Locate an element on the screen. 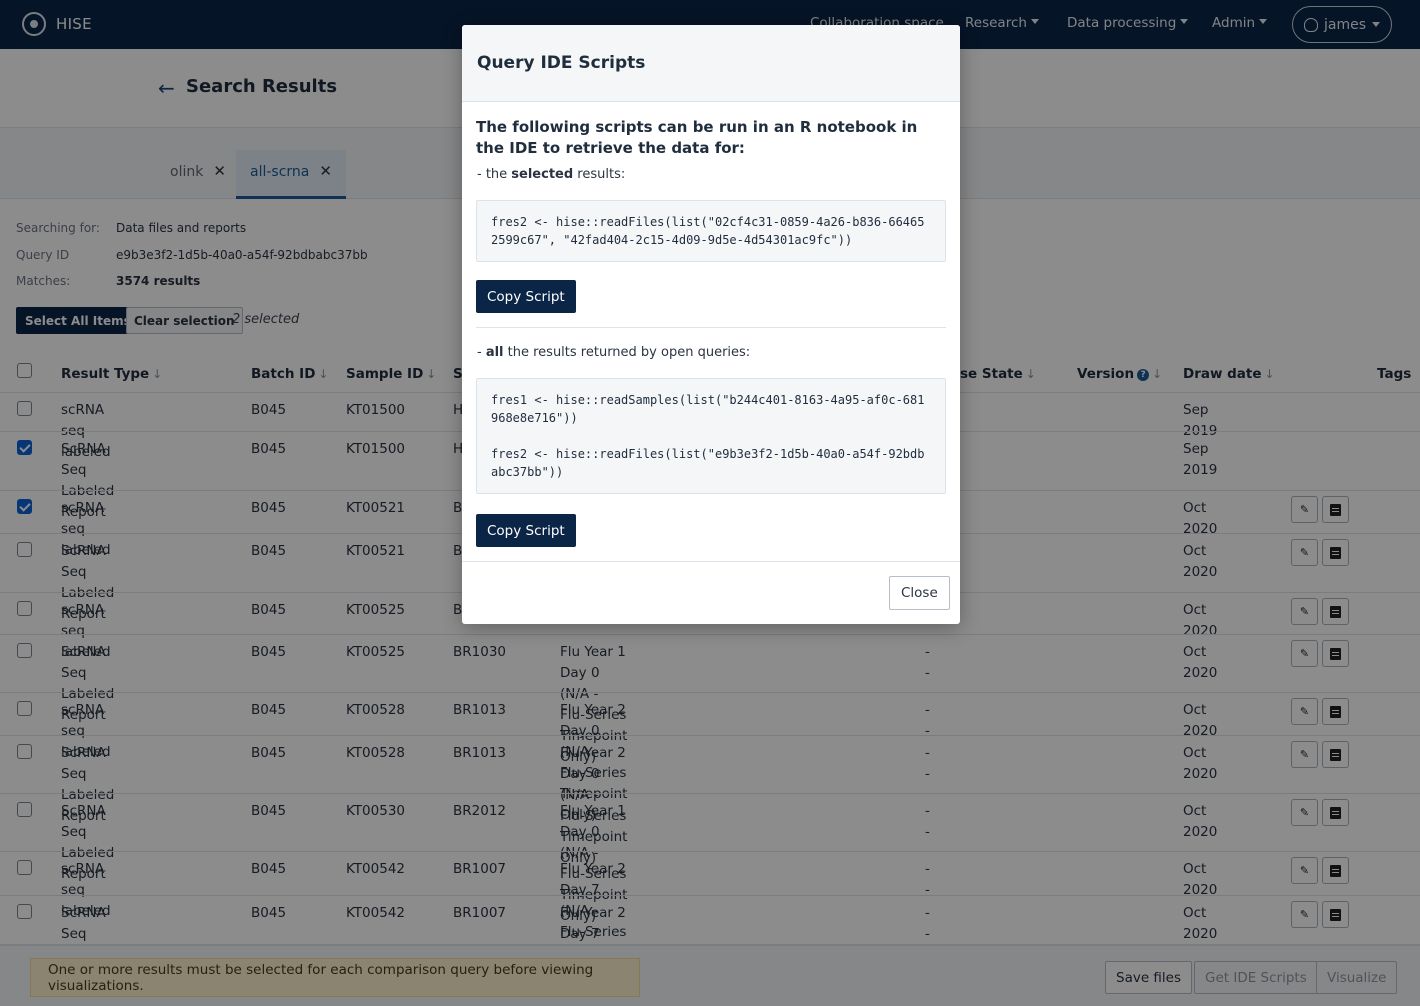 Image resolution: width=1420 pixels, height=1006 pixels. modal-footer-divider is located at coordinates (711, 561).